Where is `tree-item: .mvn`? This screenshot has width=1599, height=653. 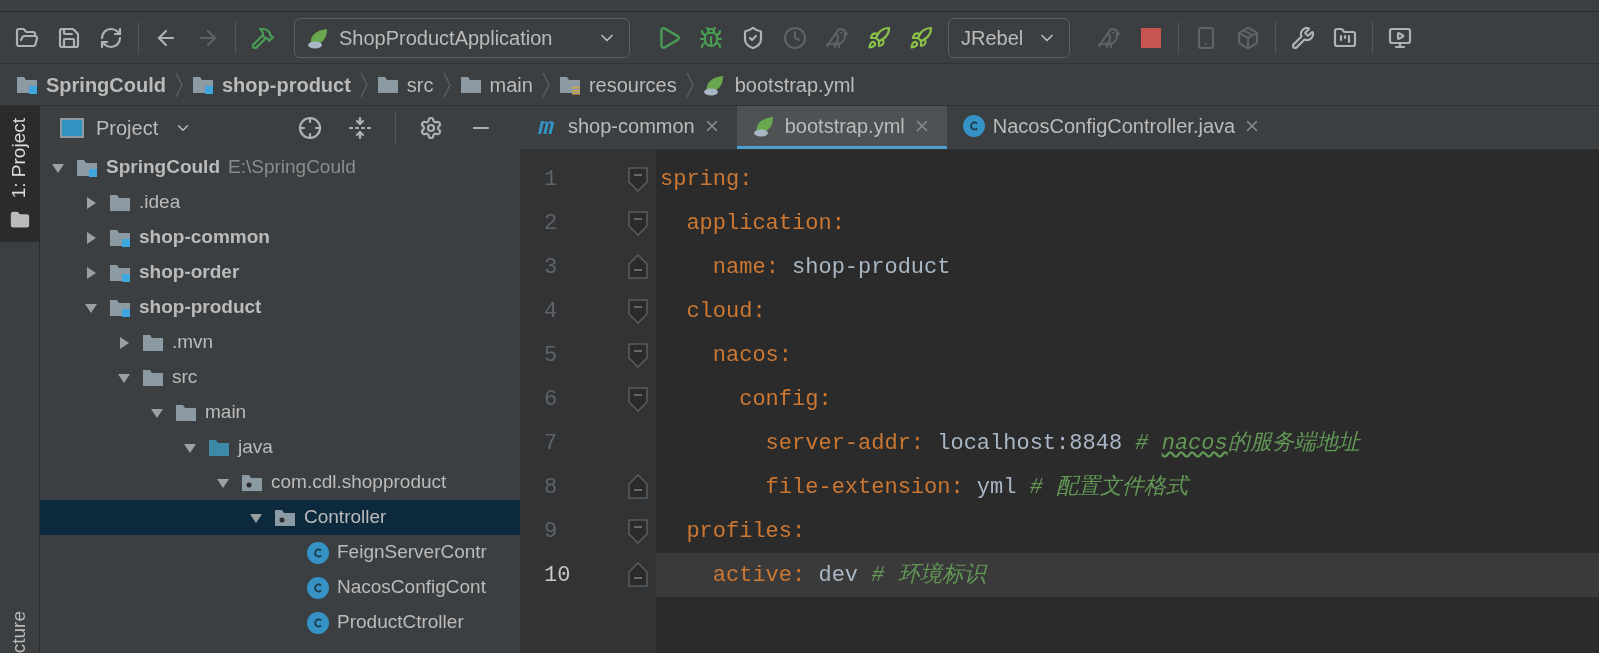 tree-item: .mvn is located at coordinates (280, 342).